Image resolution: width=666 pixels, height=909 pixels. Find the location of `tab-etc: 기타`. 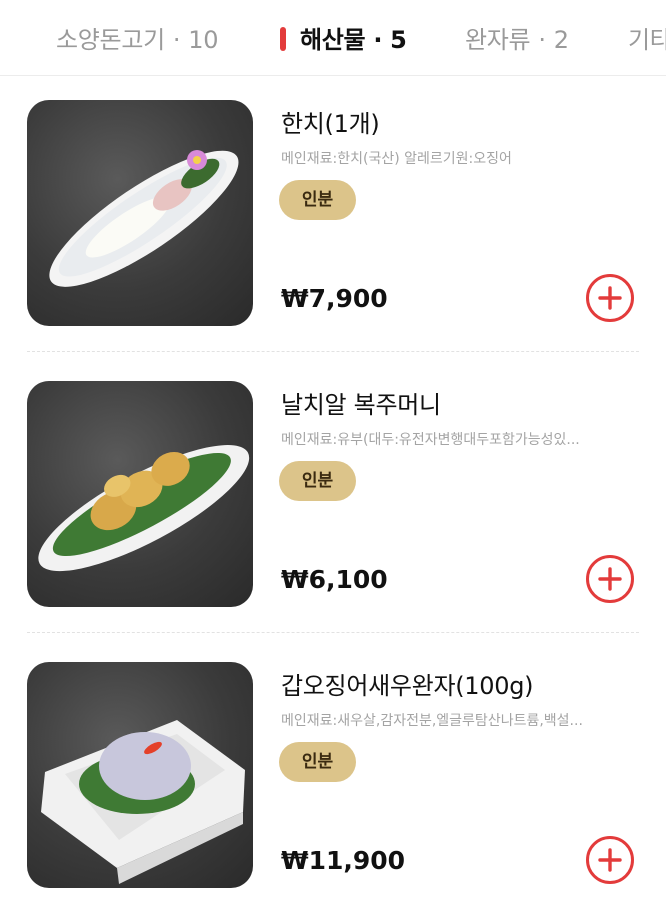

tab-etc: 기타 is located at coordinates (647, 37).